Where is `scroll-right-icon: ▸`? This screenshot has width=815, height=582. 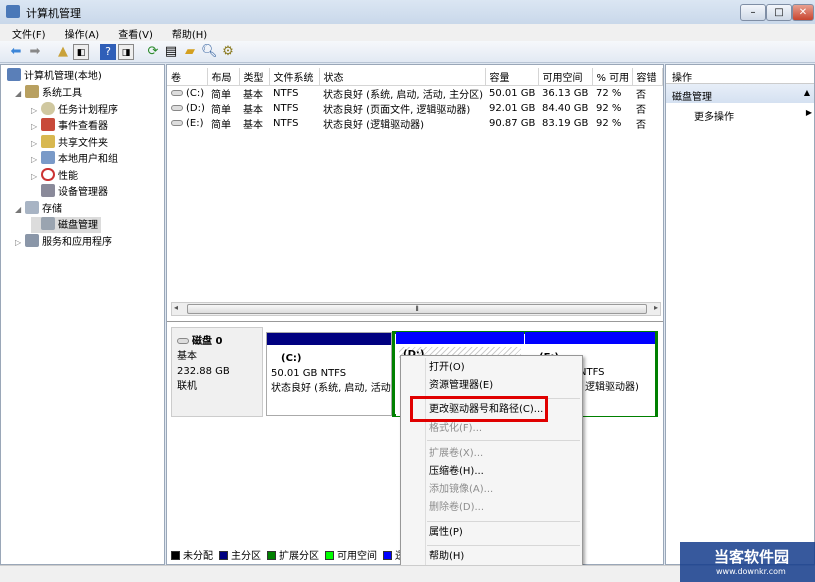 scroll-right-icon: ▸ is located at coordinates (656, 307).